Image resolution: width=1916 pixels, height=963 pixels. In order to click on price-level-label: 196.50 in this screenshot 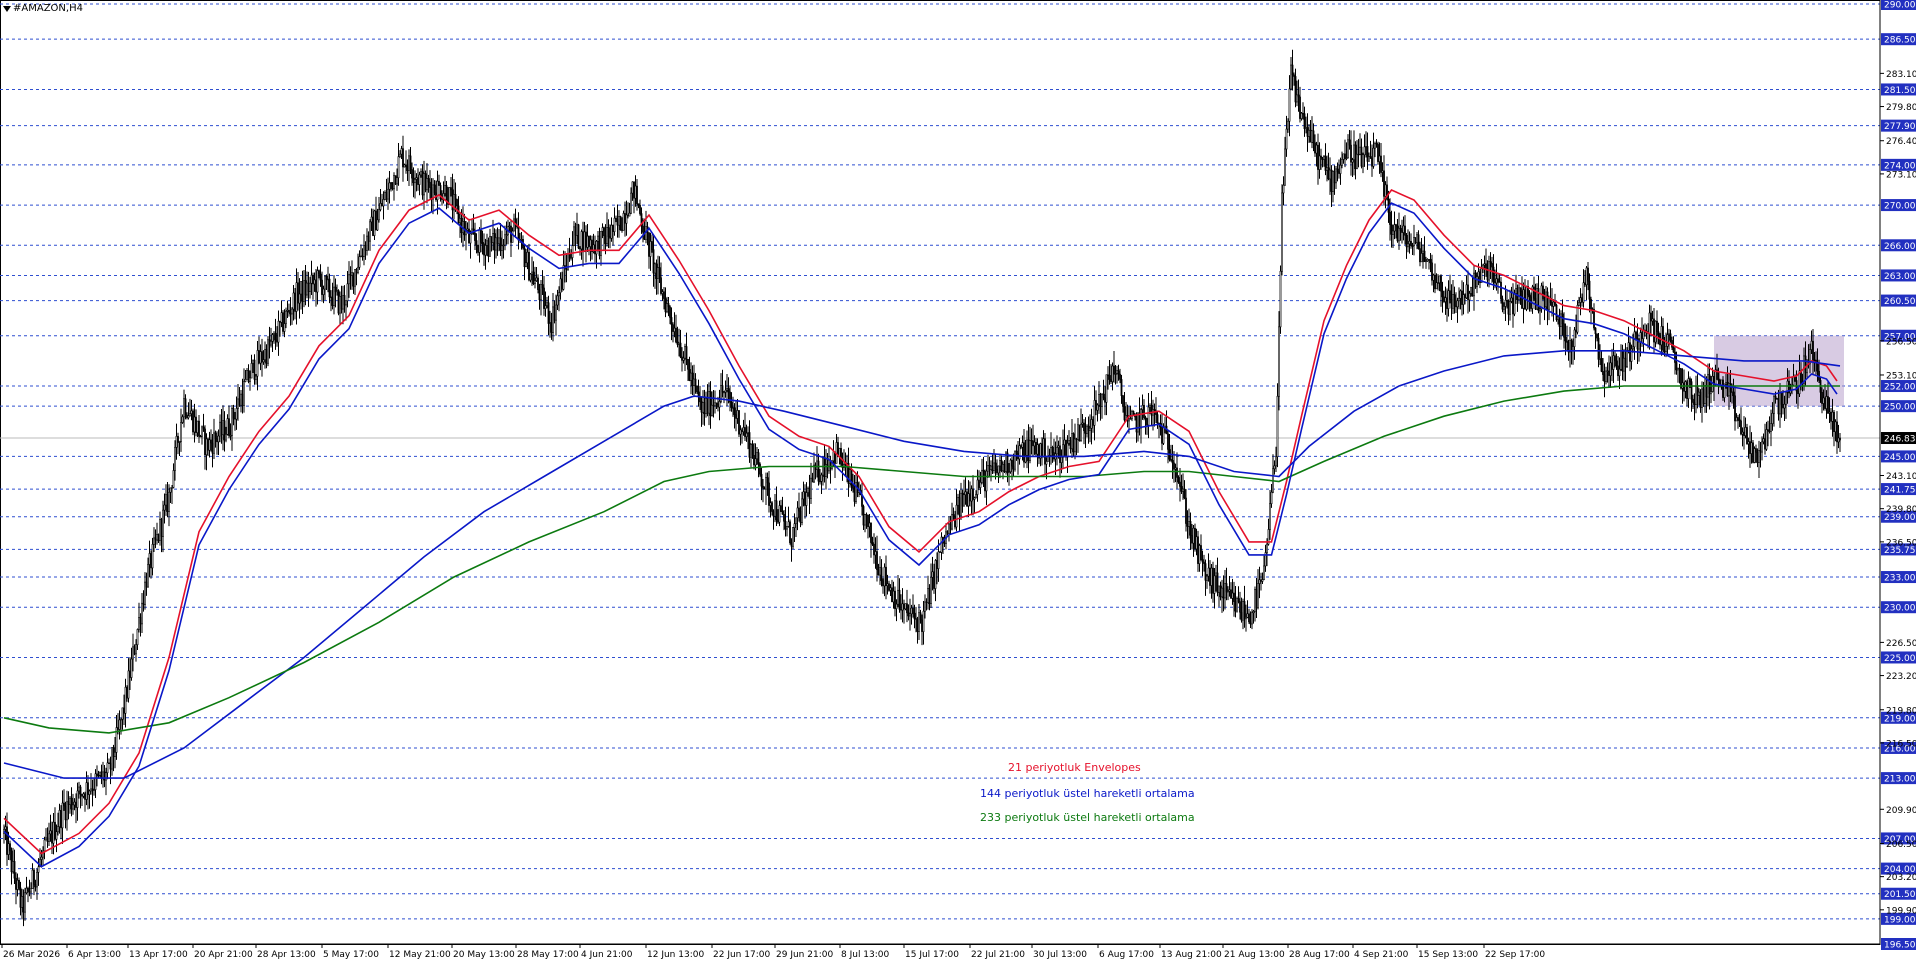, I will do `click(1900, 946)`.